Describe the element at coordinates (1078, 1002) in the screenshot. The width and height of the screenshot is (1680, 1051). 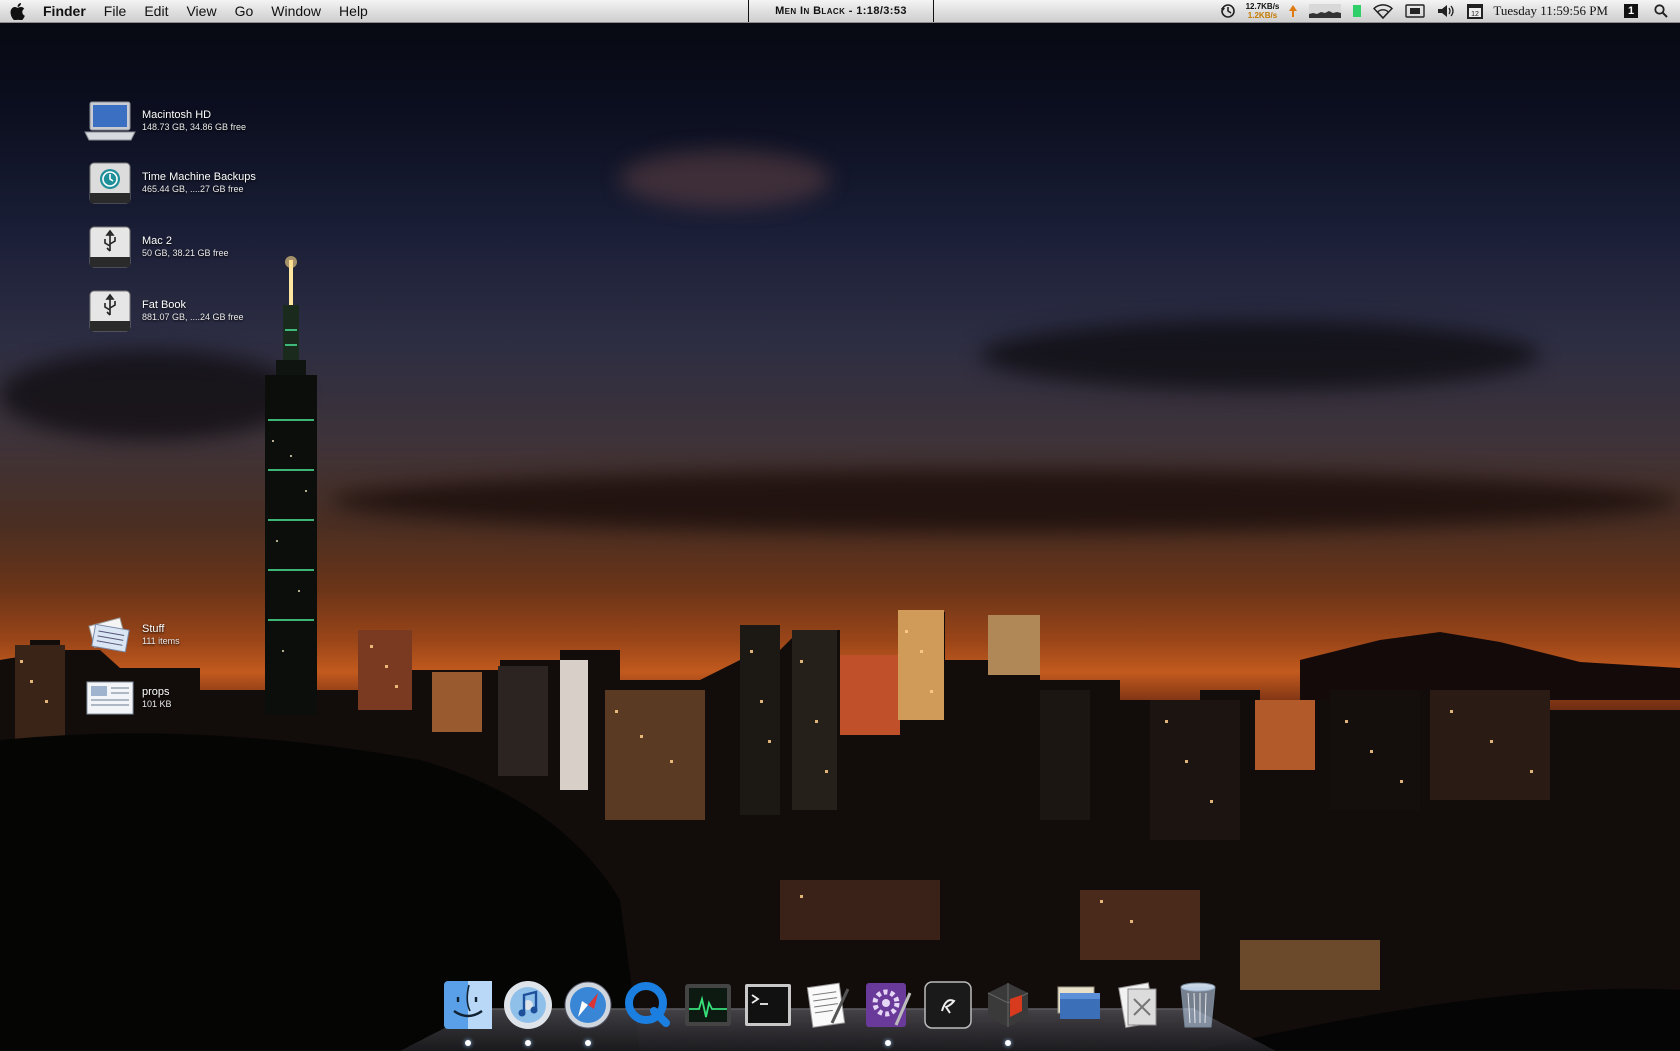
I see `documents-stack-icon` at that location.